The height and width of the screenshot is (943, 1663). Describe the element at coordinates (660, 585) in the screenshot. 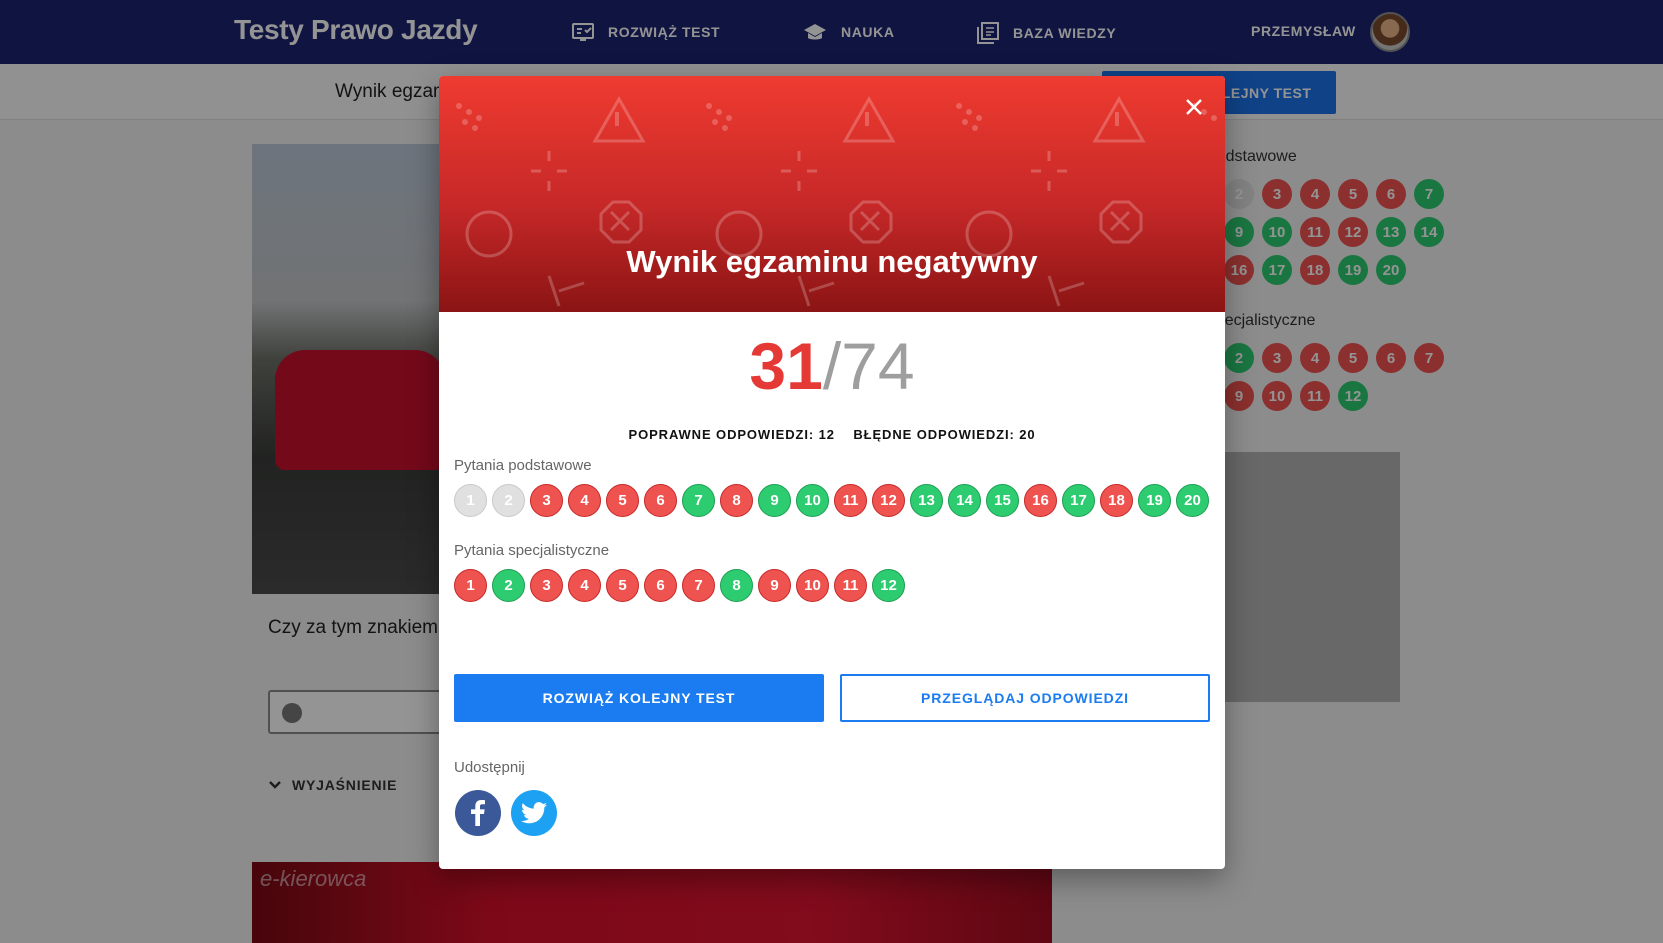

I see `specialist-question-dot-6: 6` at that location.